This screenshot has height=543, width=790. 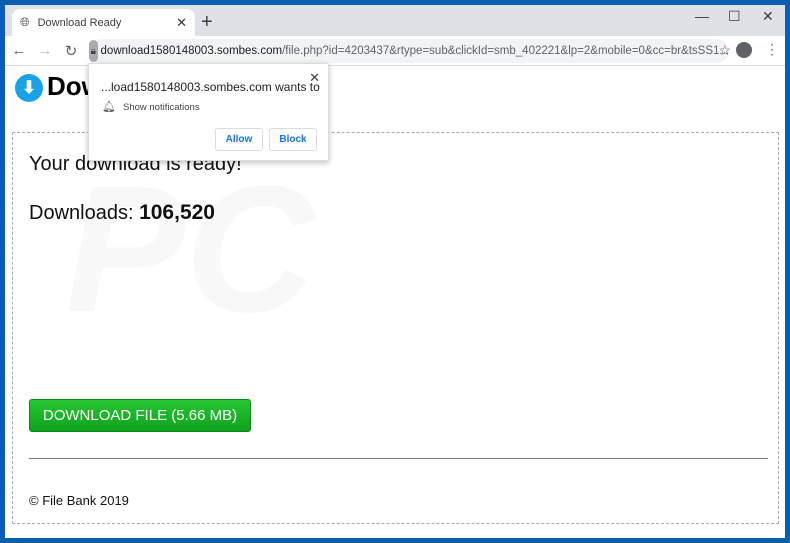 I want to click on maximize-button: ☐, so click(x=734, y=16).